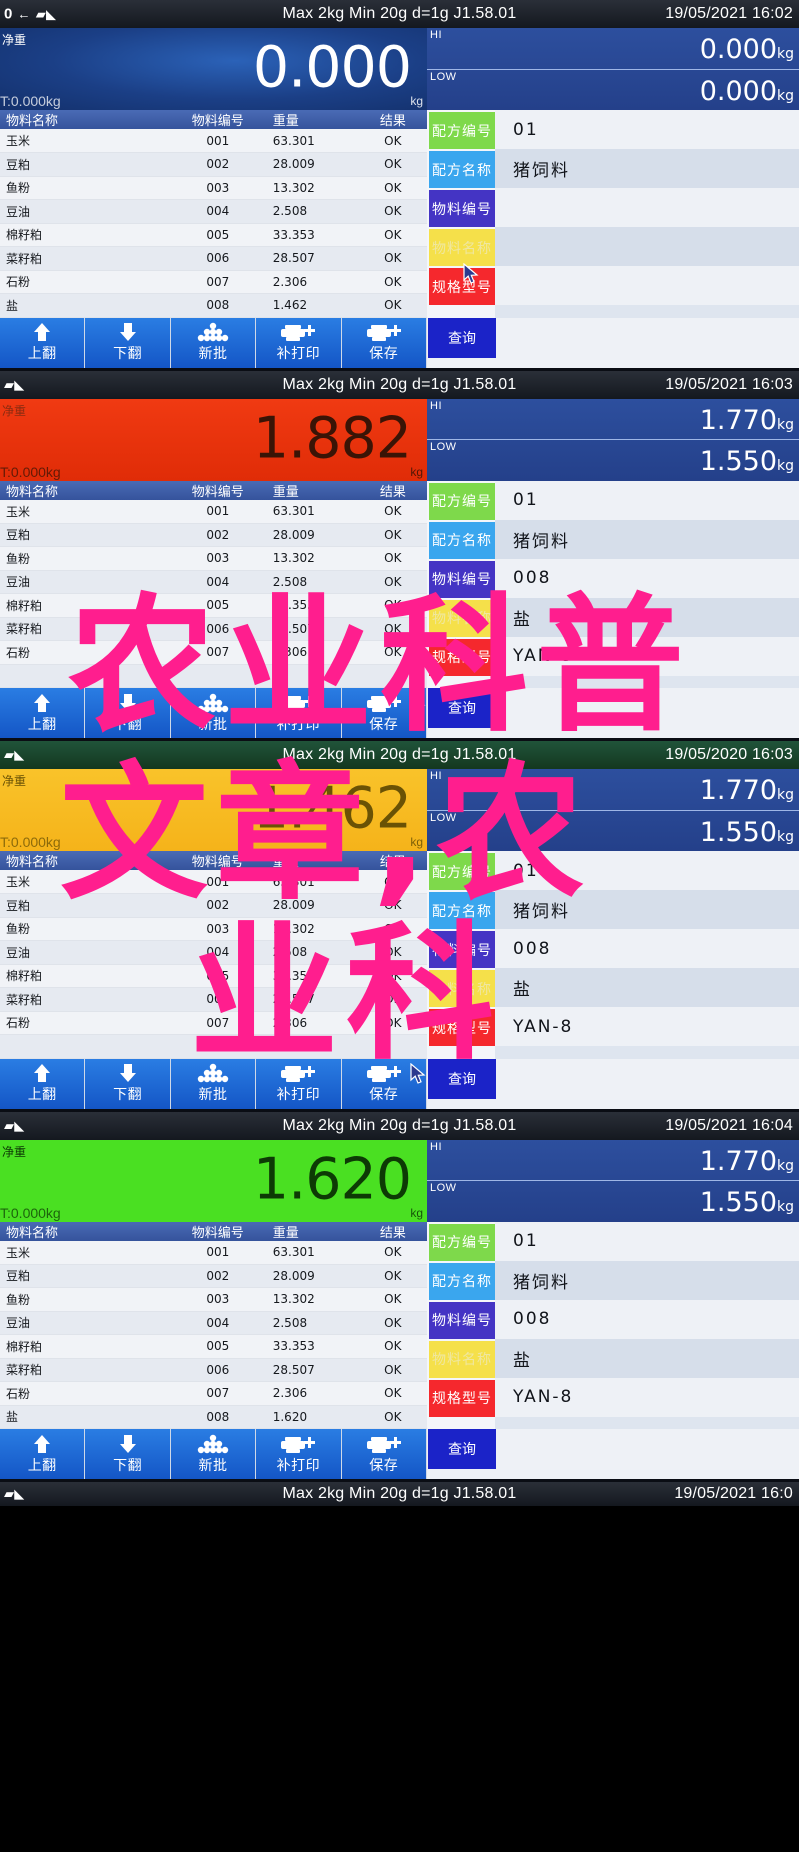  Describe the element at coordinates (217, 1346) in the screenshot. I see `cell-code: 005` at that location.